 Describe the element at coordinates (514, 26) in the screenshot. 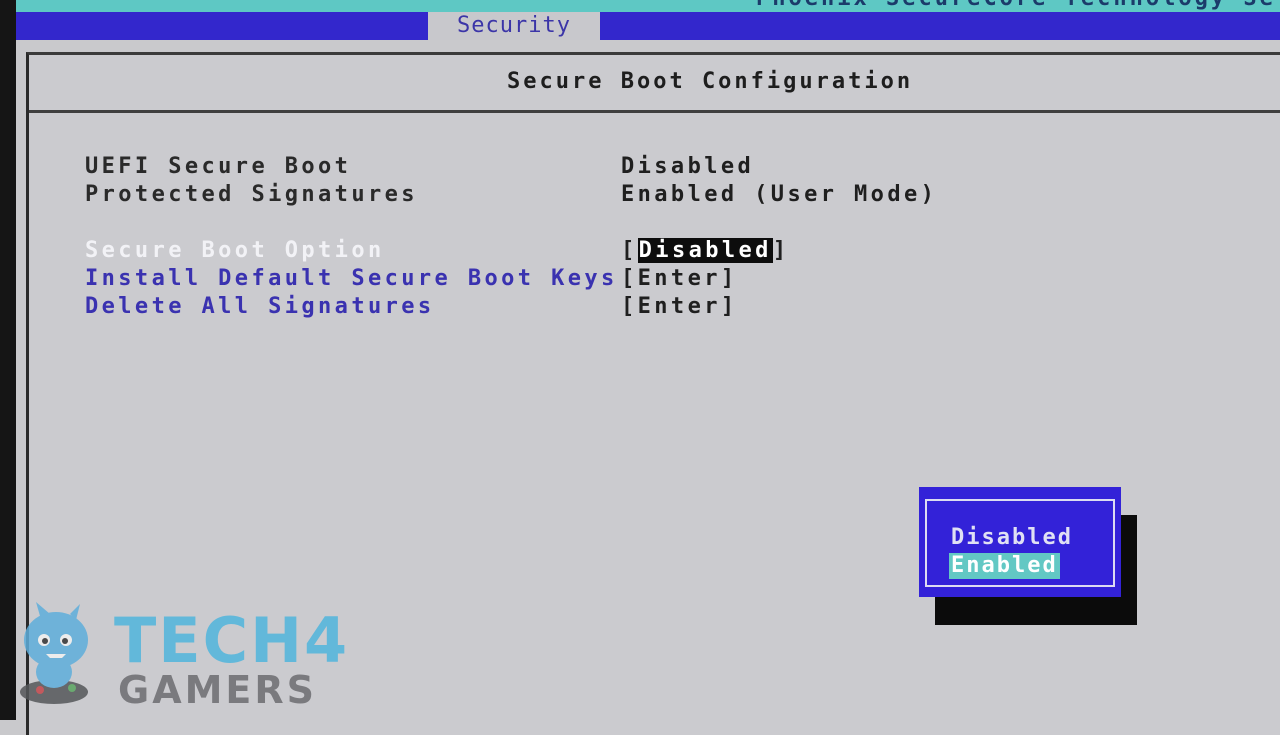

I see `tab-security: Security` at that location.